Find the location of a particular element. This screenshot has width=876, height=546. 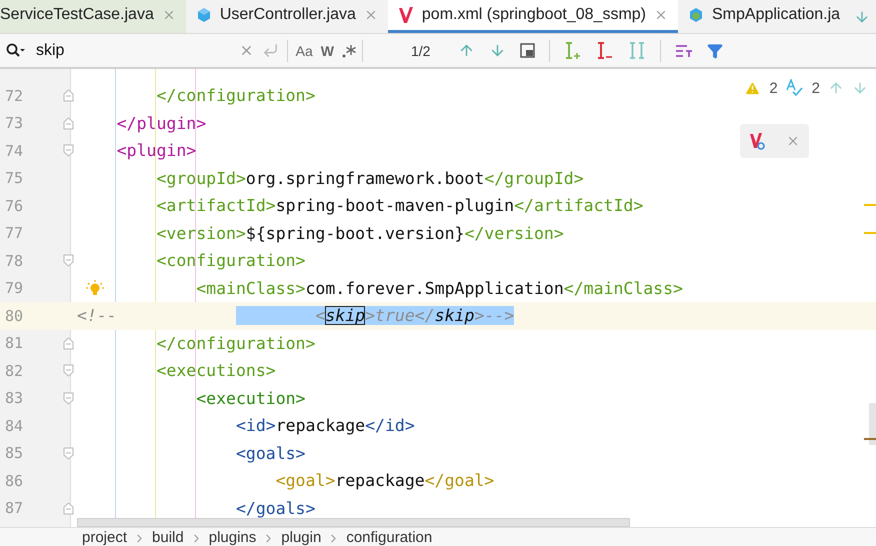

code-line: <configuration> is located at coordinates (231, 260).